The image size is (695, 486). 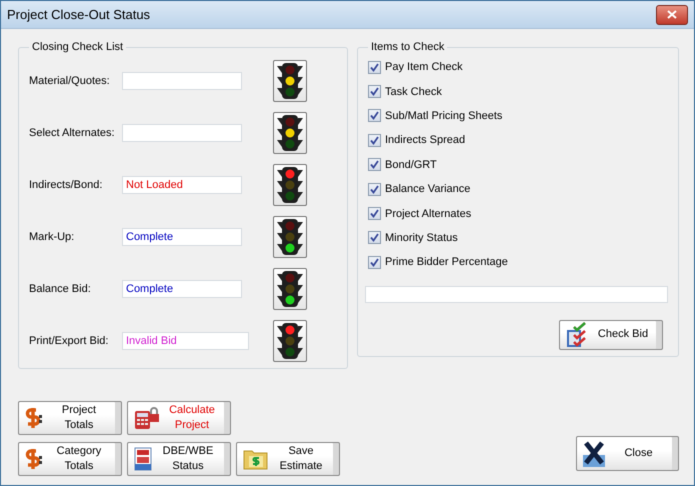 What do you see at coordinates (288, 459) in the screenshot?
I see `toolbar-button: Save Estimate` at bounding box center [288, 459].